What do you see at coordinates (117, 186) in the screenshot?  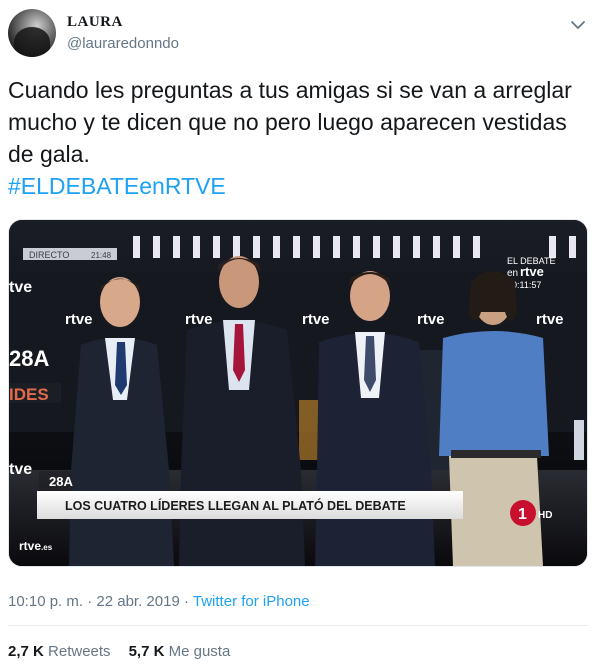 I see `hashtag-link: #ELDEBATEenRTVE` at bounding box center [117, 186].